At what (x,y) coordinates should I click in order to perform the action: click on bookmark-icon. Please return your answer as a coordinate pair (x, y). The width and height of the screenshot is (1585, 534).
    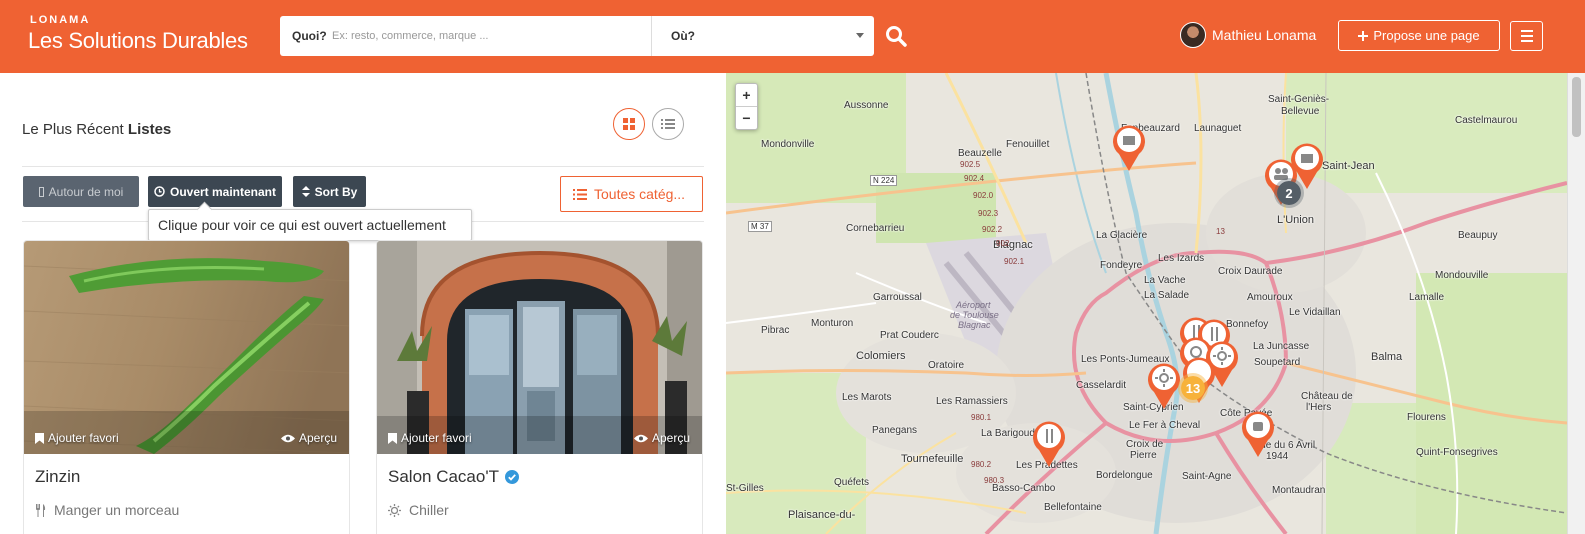
    Looking at the image, I should click on (39, 438).